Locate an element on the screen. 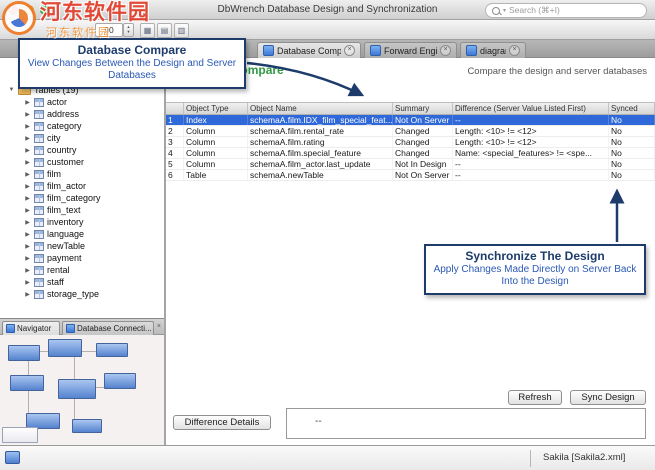 The image size is (655, 470). sidebar-item-language: ▶ language is located at coordinates (82, 234).